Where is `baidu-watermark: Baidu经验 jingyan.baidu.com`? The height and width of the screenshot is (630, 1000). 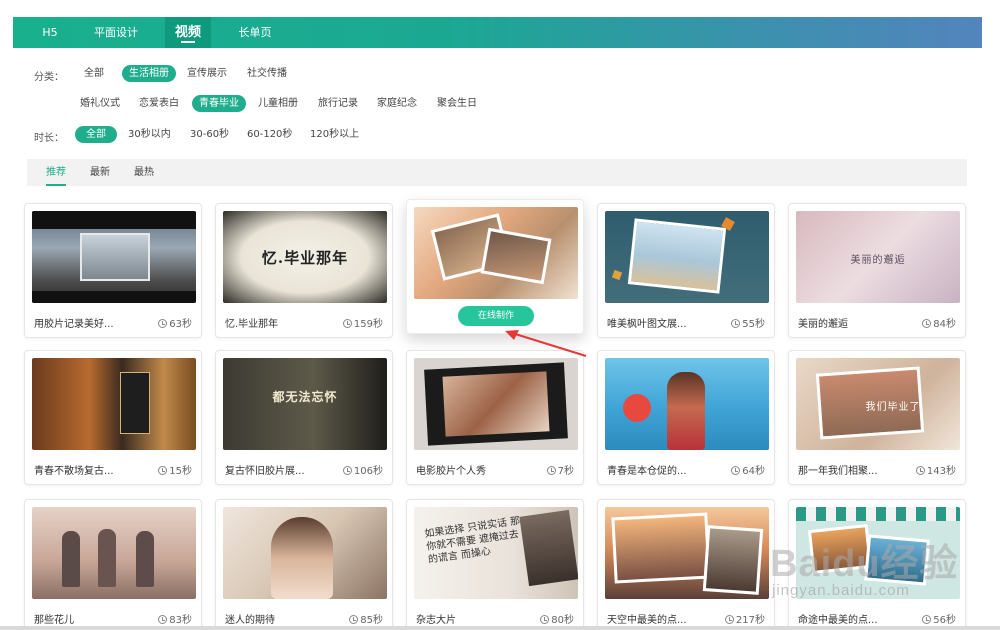 baidu-watermark: Baidu经验 jingyan.baidu.com is located at coordinates (880, 568).